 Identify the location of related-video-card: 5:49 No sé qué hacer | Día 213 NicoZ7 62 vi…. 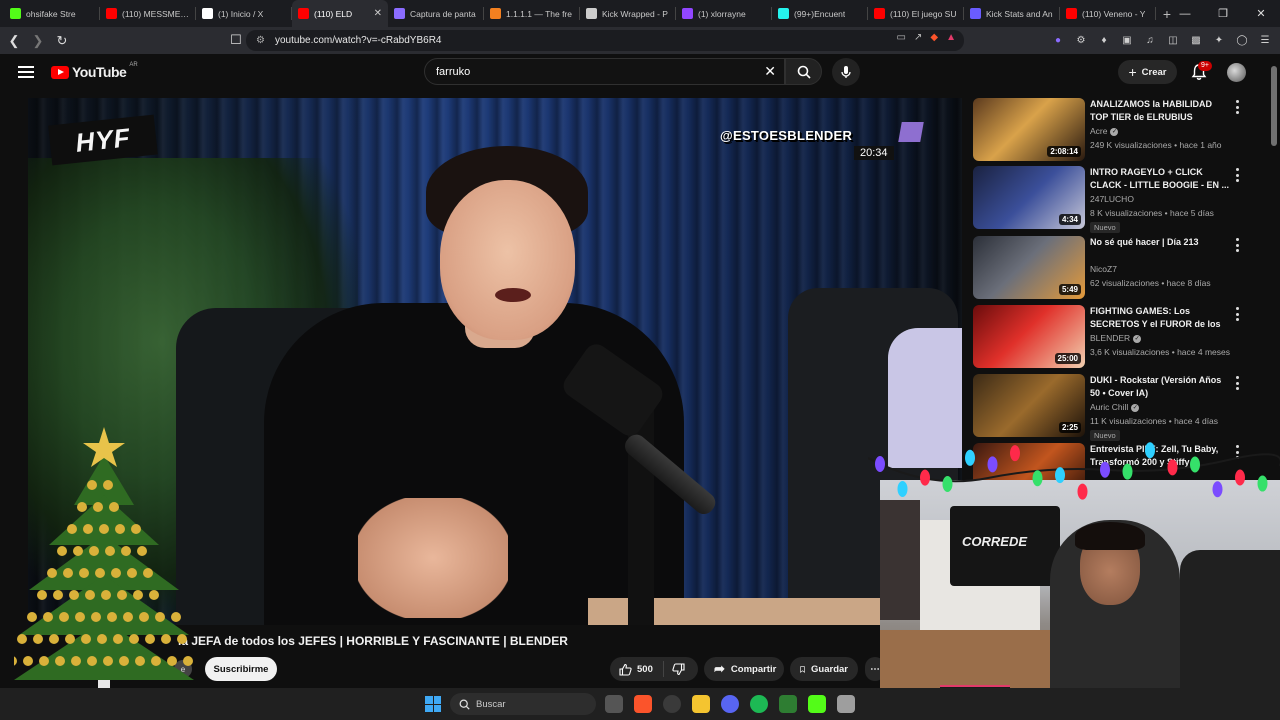
(1113, 269).